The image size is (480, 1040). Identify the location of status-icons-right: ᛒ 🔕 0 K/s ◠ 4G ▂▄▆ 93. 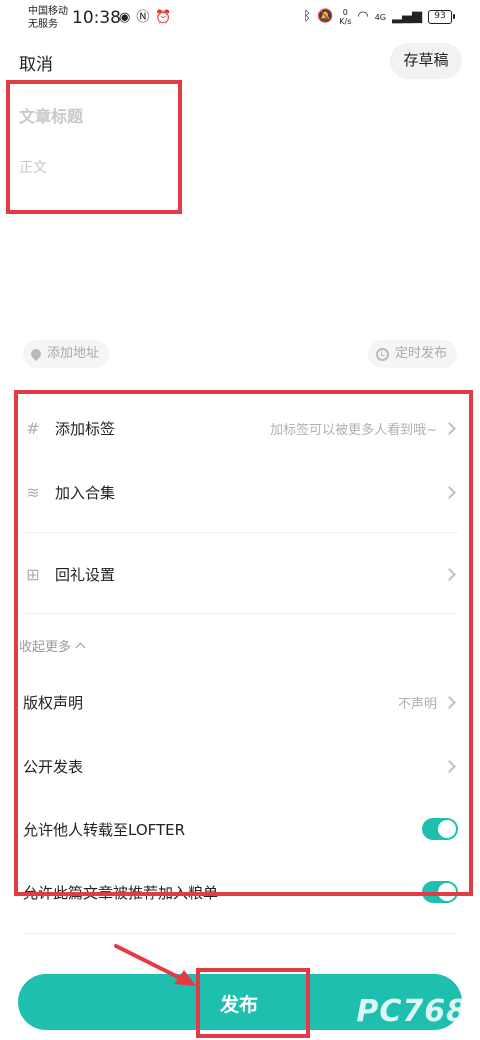
(379, 17).